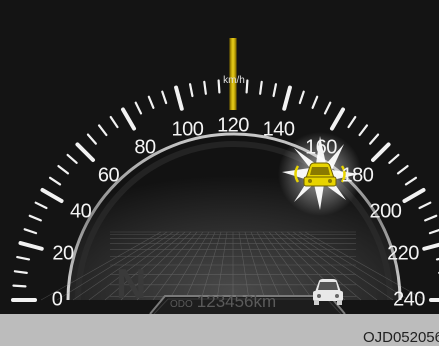  Describe the element at coordinates (108, 175) in the screenshot. I see `speed-label-60: 60` at that location.